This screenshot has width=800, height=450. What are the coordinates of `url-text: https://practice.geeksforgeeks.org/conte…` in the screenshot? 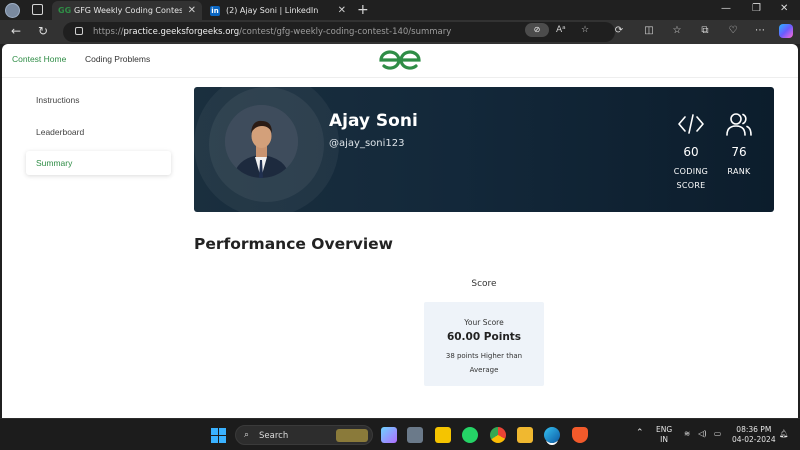 It's located at (272, 32).